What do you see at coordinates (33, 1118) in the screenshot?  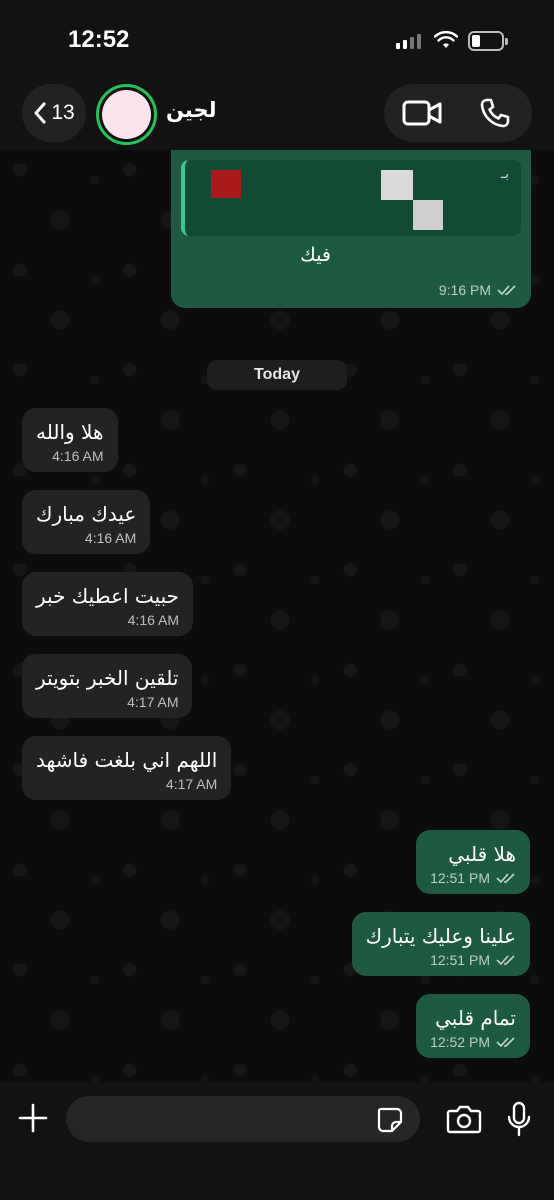 I see `plus-icon` at bounding box center [33, 1118].